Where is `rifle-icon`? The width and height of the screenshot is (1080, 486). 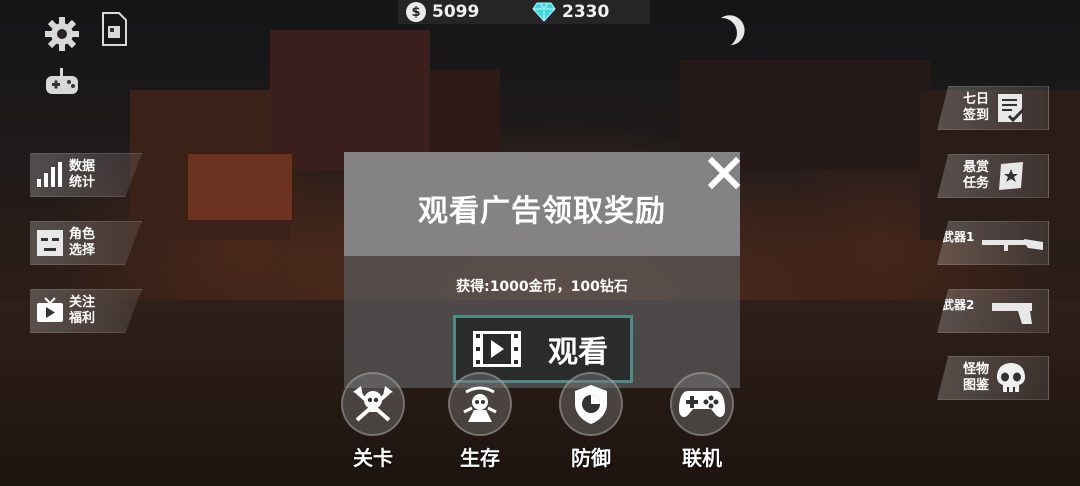 rifle-icon is located at coordinates (1012, 245).